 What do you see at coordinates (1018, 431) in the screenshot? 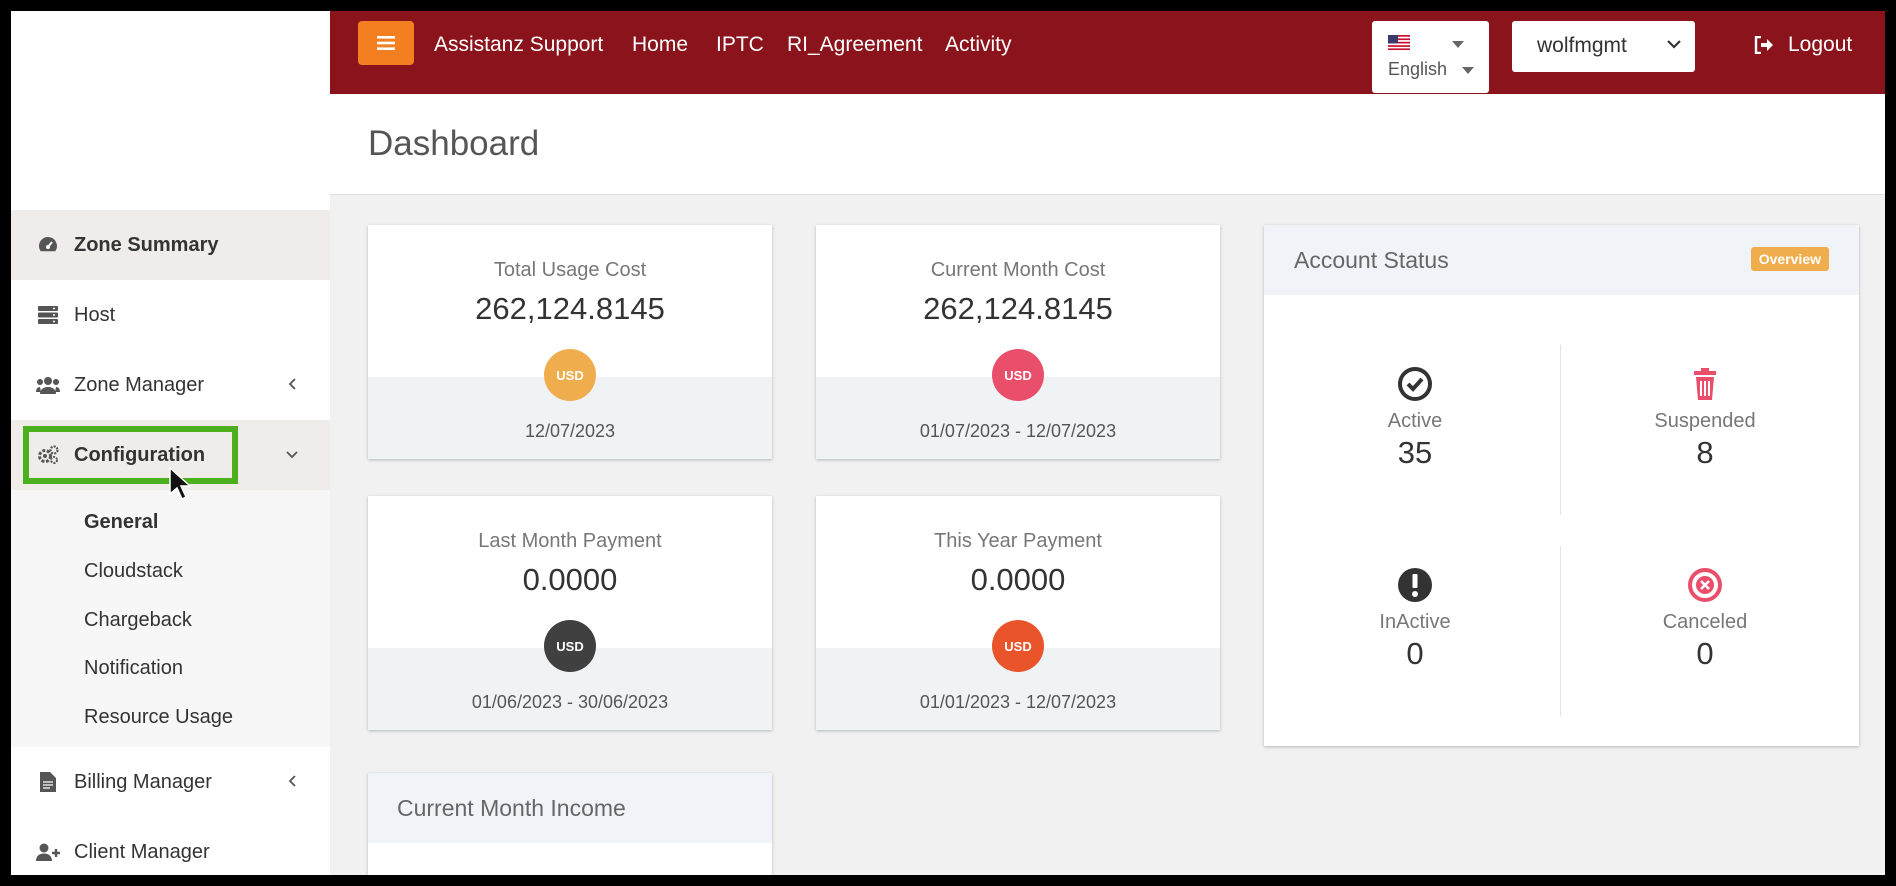
I see `card-date: 01/07/2023 - 12/07/2023` at bounding box center [1018, 431].